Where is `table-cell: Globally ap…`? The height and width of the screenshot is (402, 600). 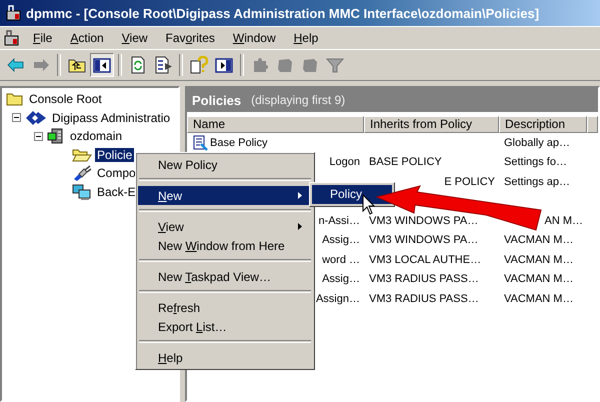 table-cell: Globally ap… is located at coordinates (537, 142).